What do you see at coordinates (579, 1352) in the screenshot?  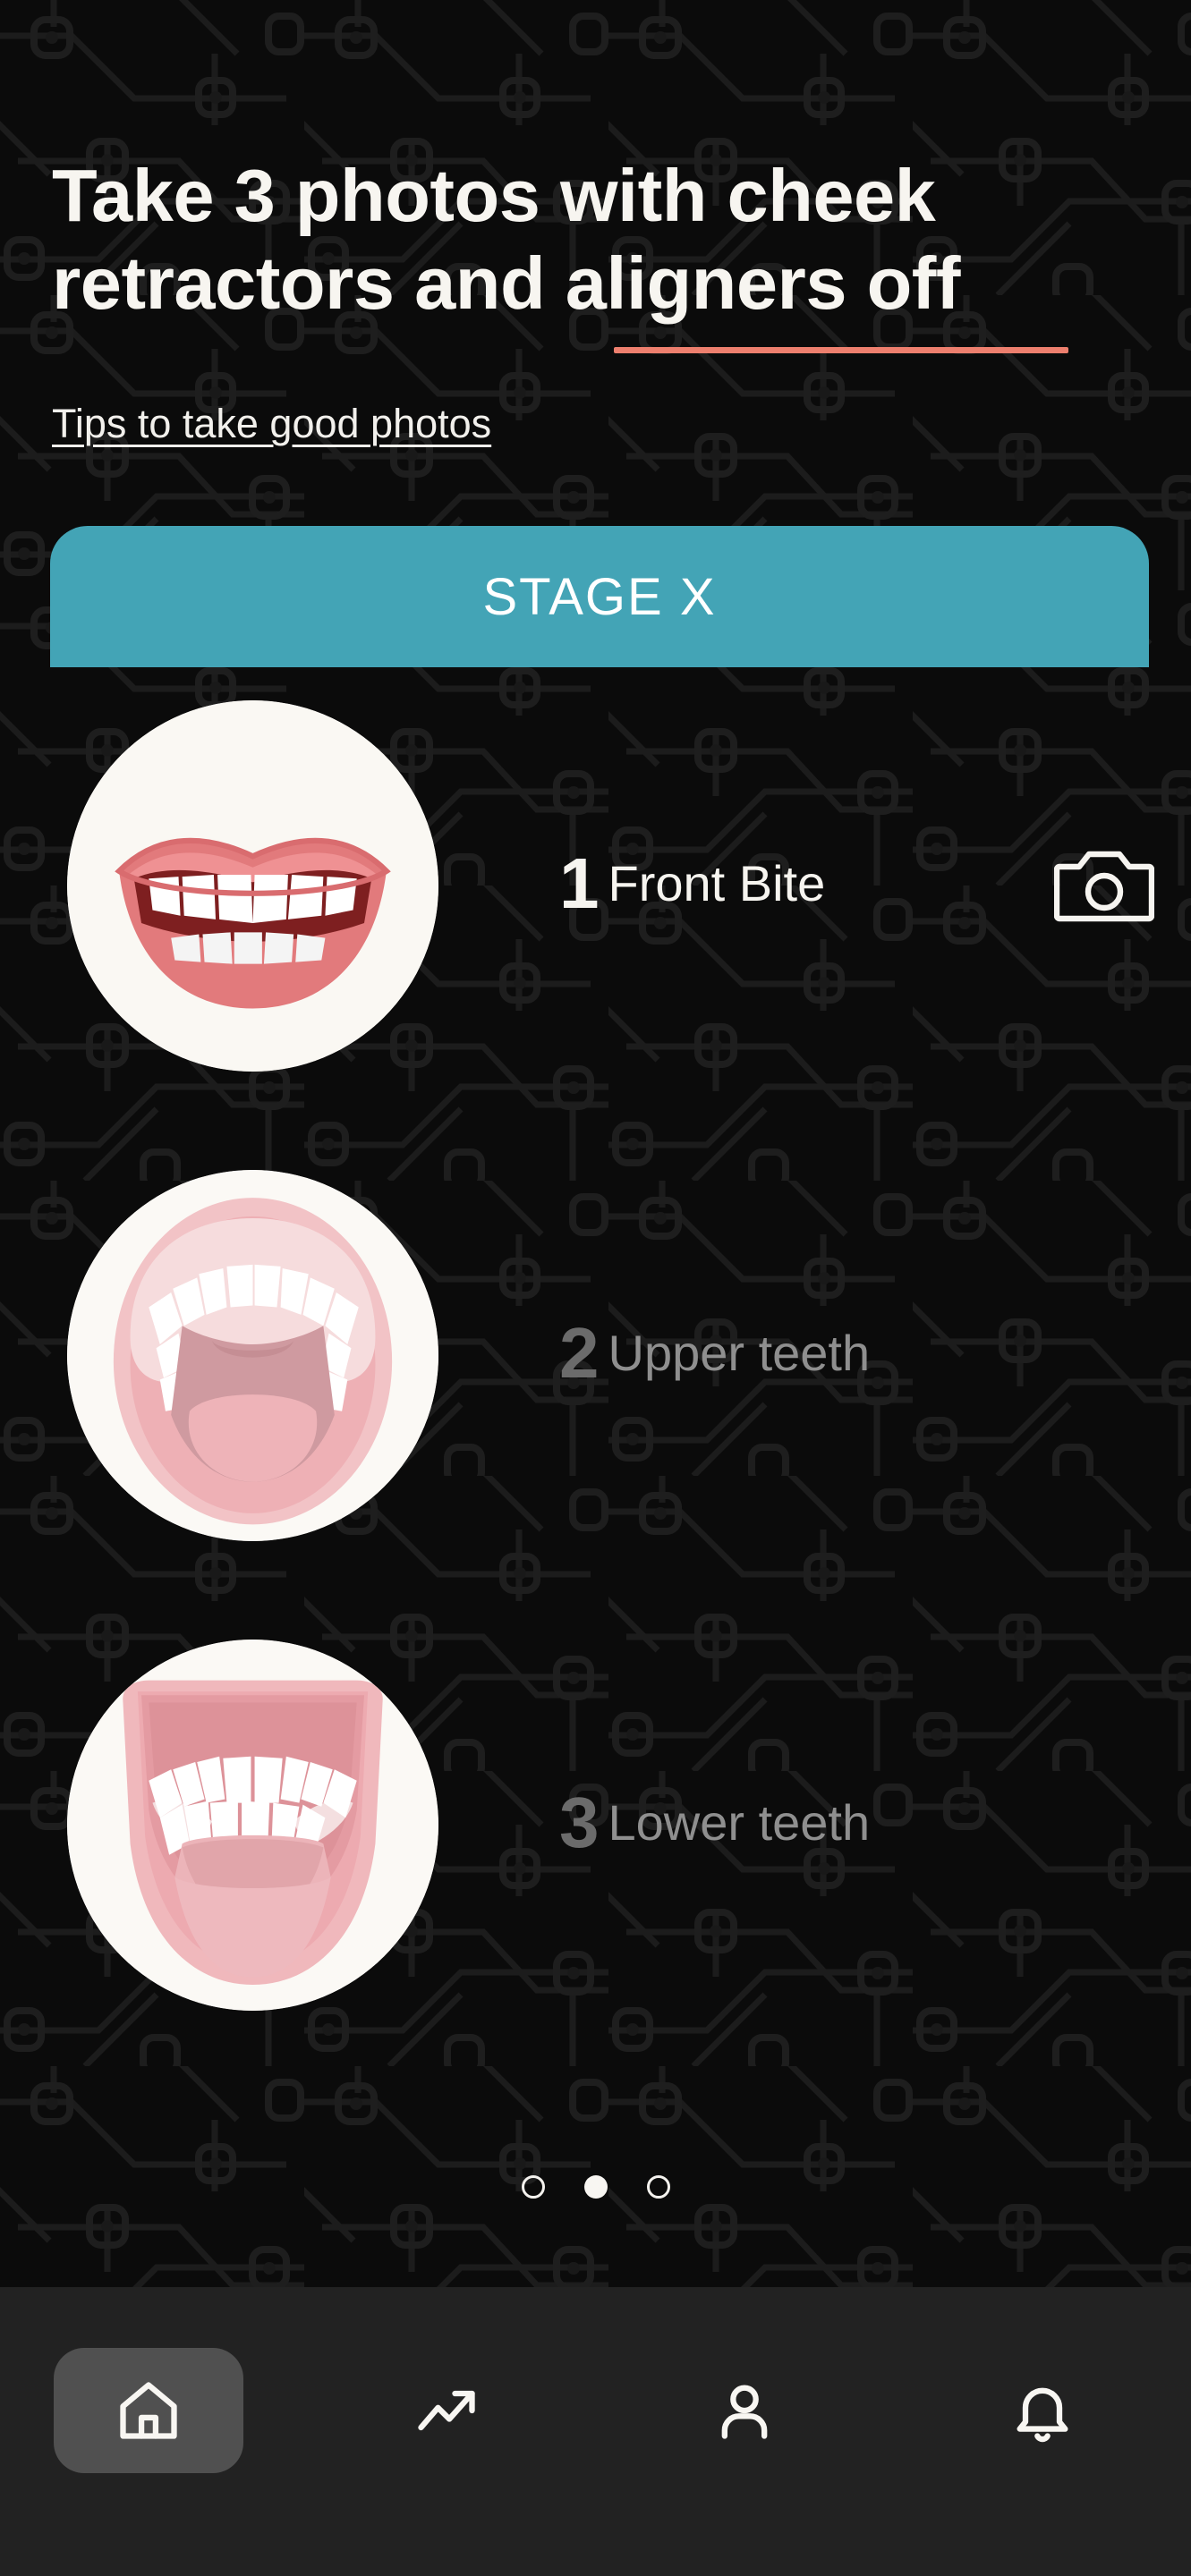 I see `photo-step-number-2: 2` at bounding box center [579, 1352].